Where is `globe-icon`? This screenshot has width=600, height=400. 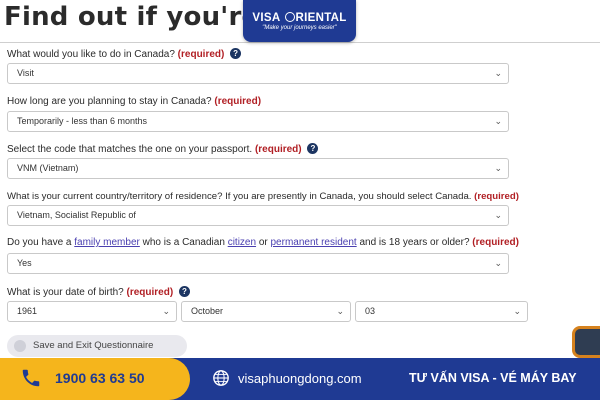 globe-icon is located at coordinates (221, 378).